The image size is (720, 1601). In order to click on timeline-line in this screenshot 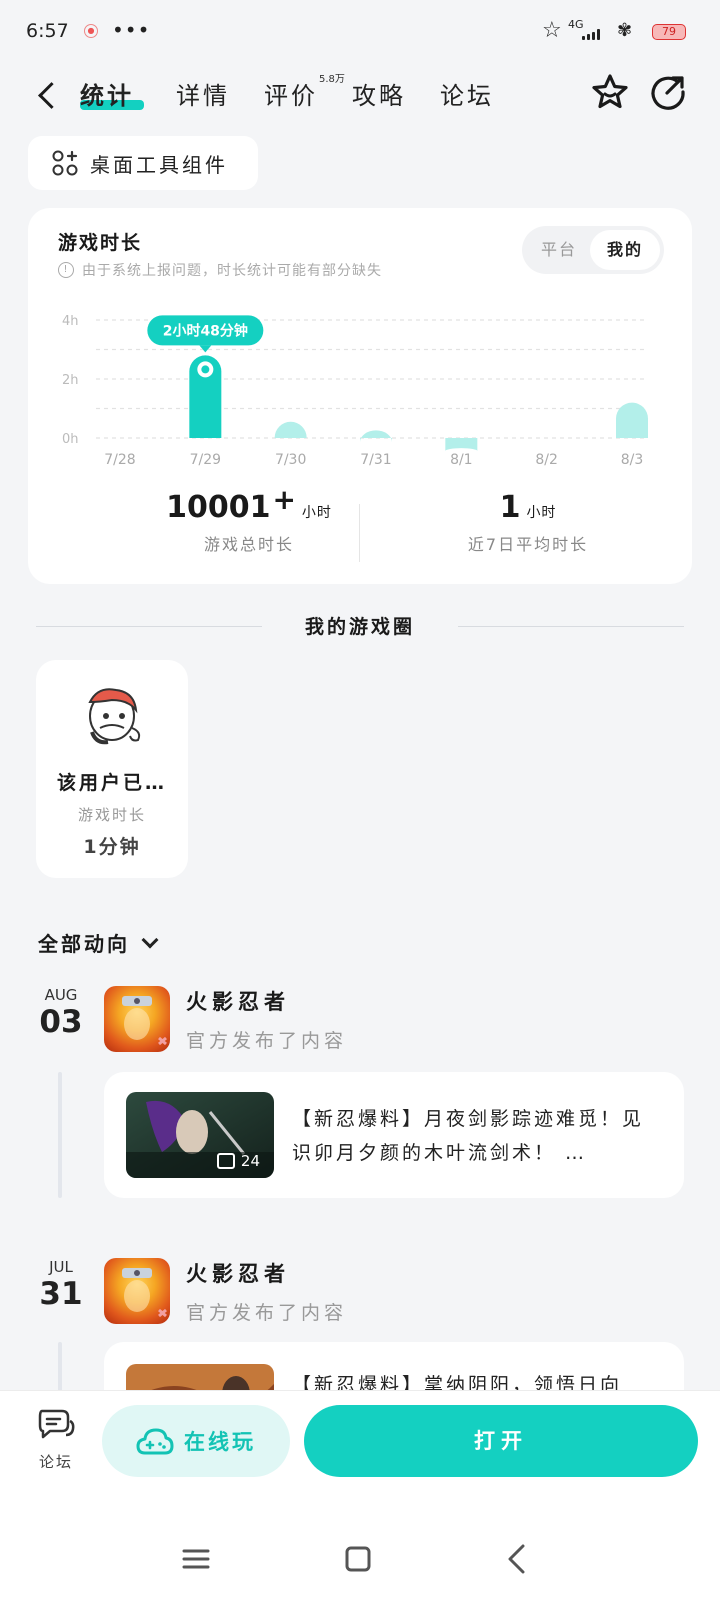, I will do `click(60, 1135)`.